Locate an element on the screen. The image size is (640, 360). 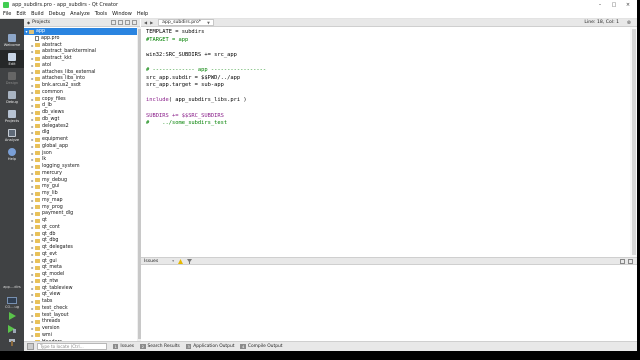
code-line: # ../some_subdirs_test is located at coordinates (186, 124).